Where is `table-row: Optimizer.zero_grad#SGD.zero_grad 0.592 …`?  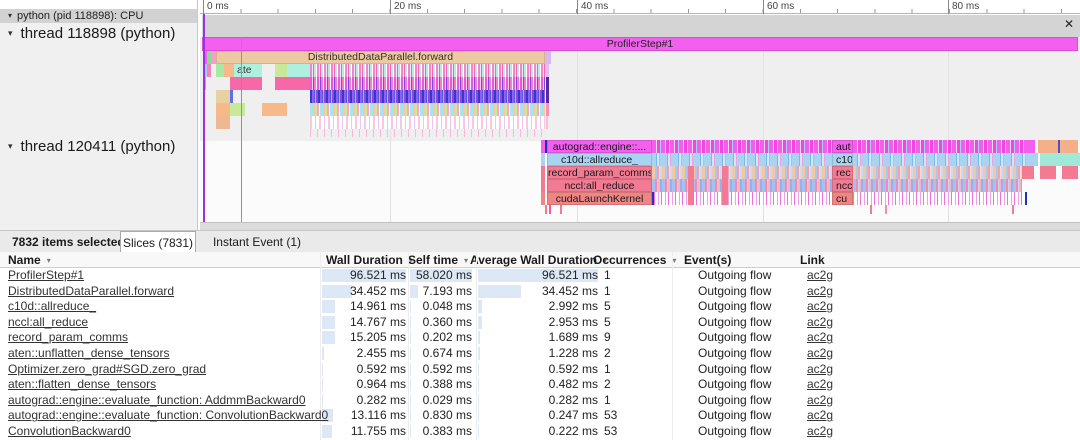
table-row: Optimizer.zero_grad#SGD.zero_grad 0.592 … is located at coordinates (540, 370).